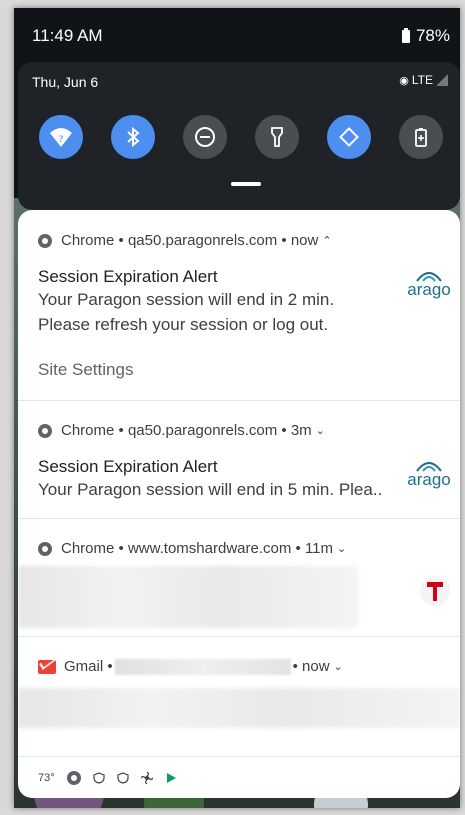 The image size is (465, 815). What do you see at coordinates (246, 184) in the screenshot?
I see `drag-handle` at bounding box center [246, 184].